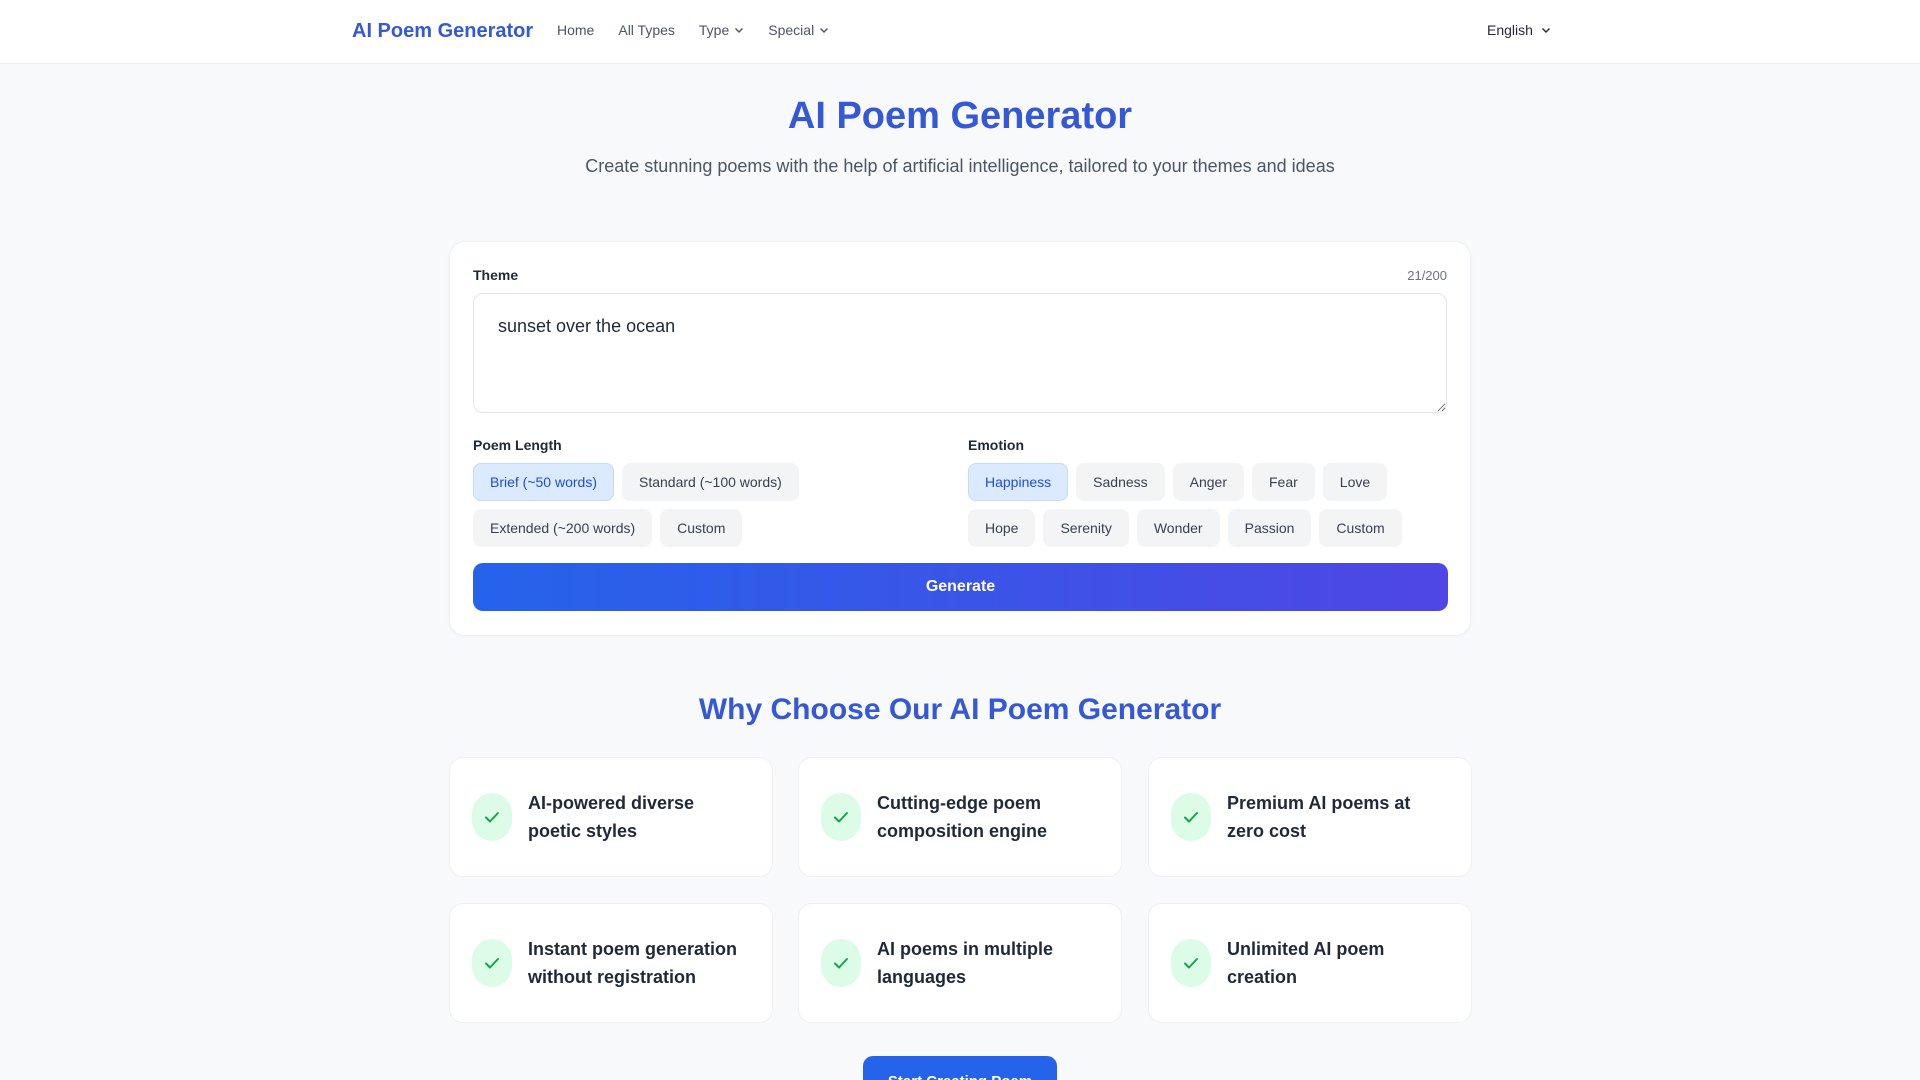 This screenshot has width=1920, height=1080. What do you see at coordinates (1360, 528) in the screenshot?
I see `emotion-chip-custom: Custom` at bounding box center [1360, 528].